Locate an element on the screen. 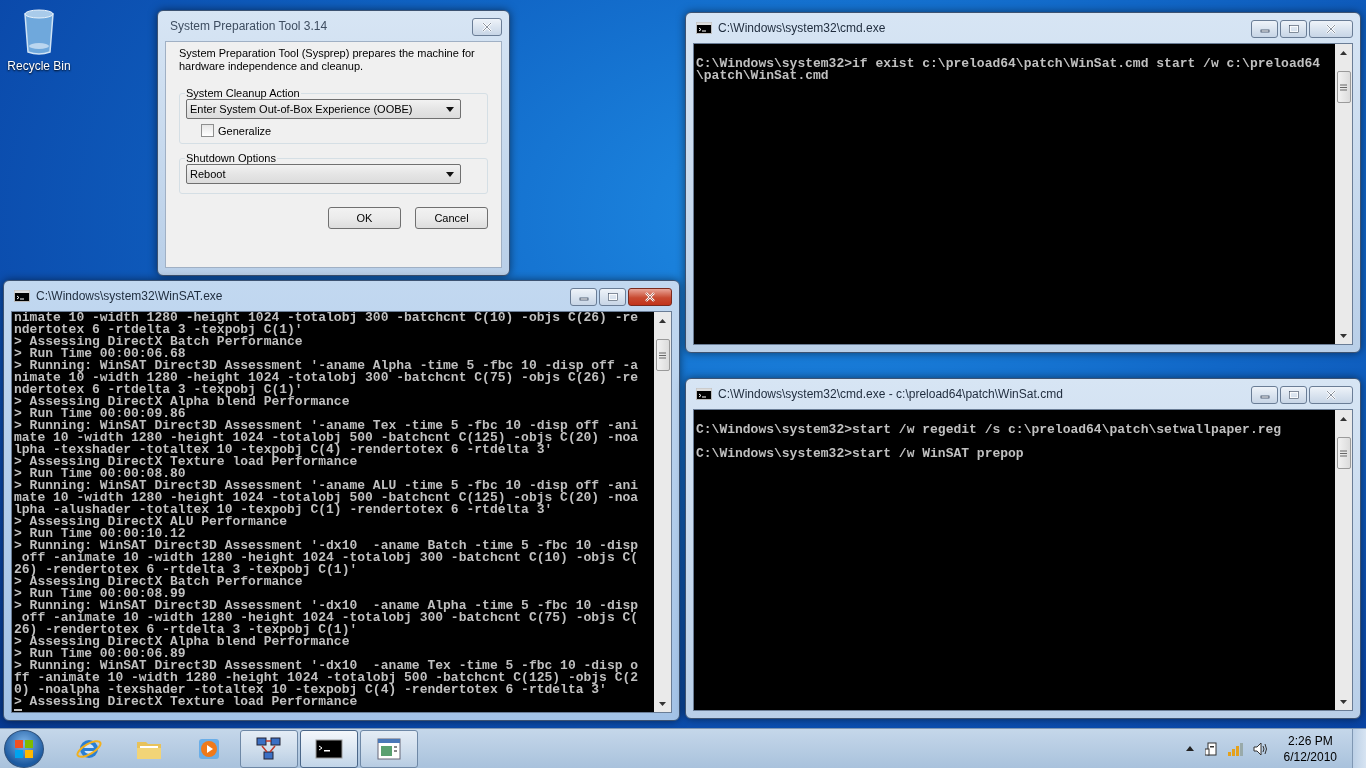 The width and height of the screenshot is (1366, 768). console-line: > Running: WinSAT Direct3D Assessment '-dx10 -aname Alpha -time 5 -fbc 10 -disp is located at coordinates (327, 606).